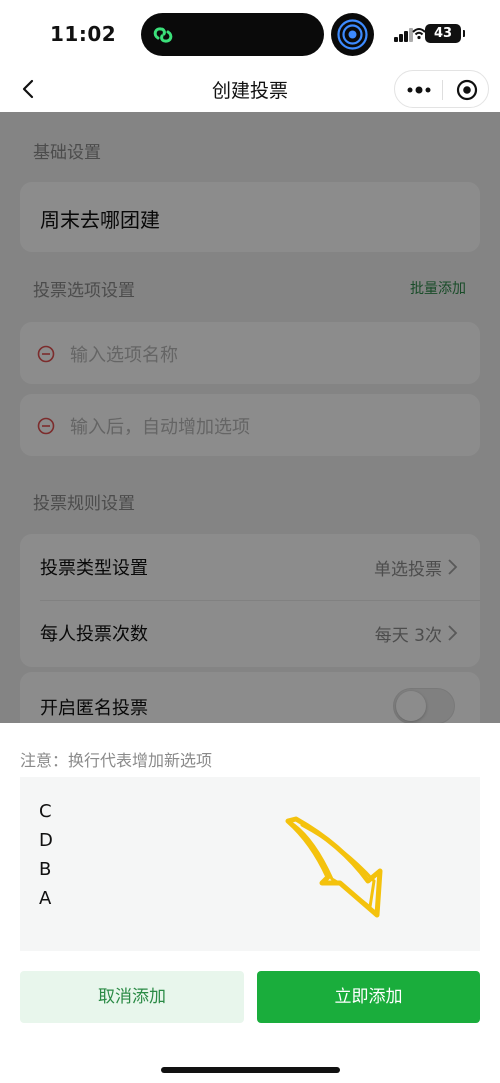  Describe the element at coordinates (163, 35) in the screenshot. I see `app-activity-icon` at that location.